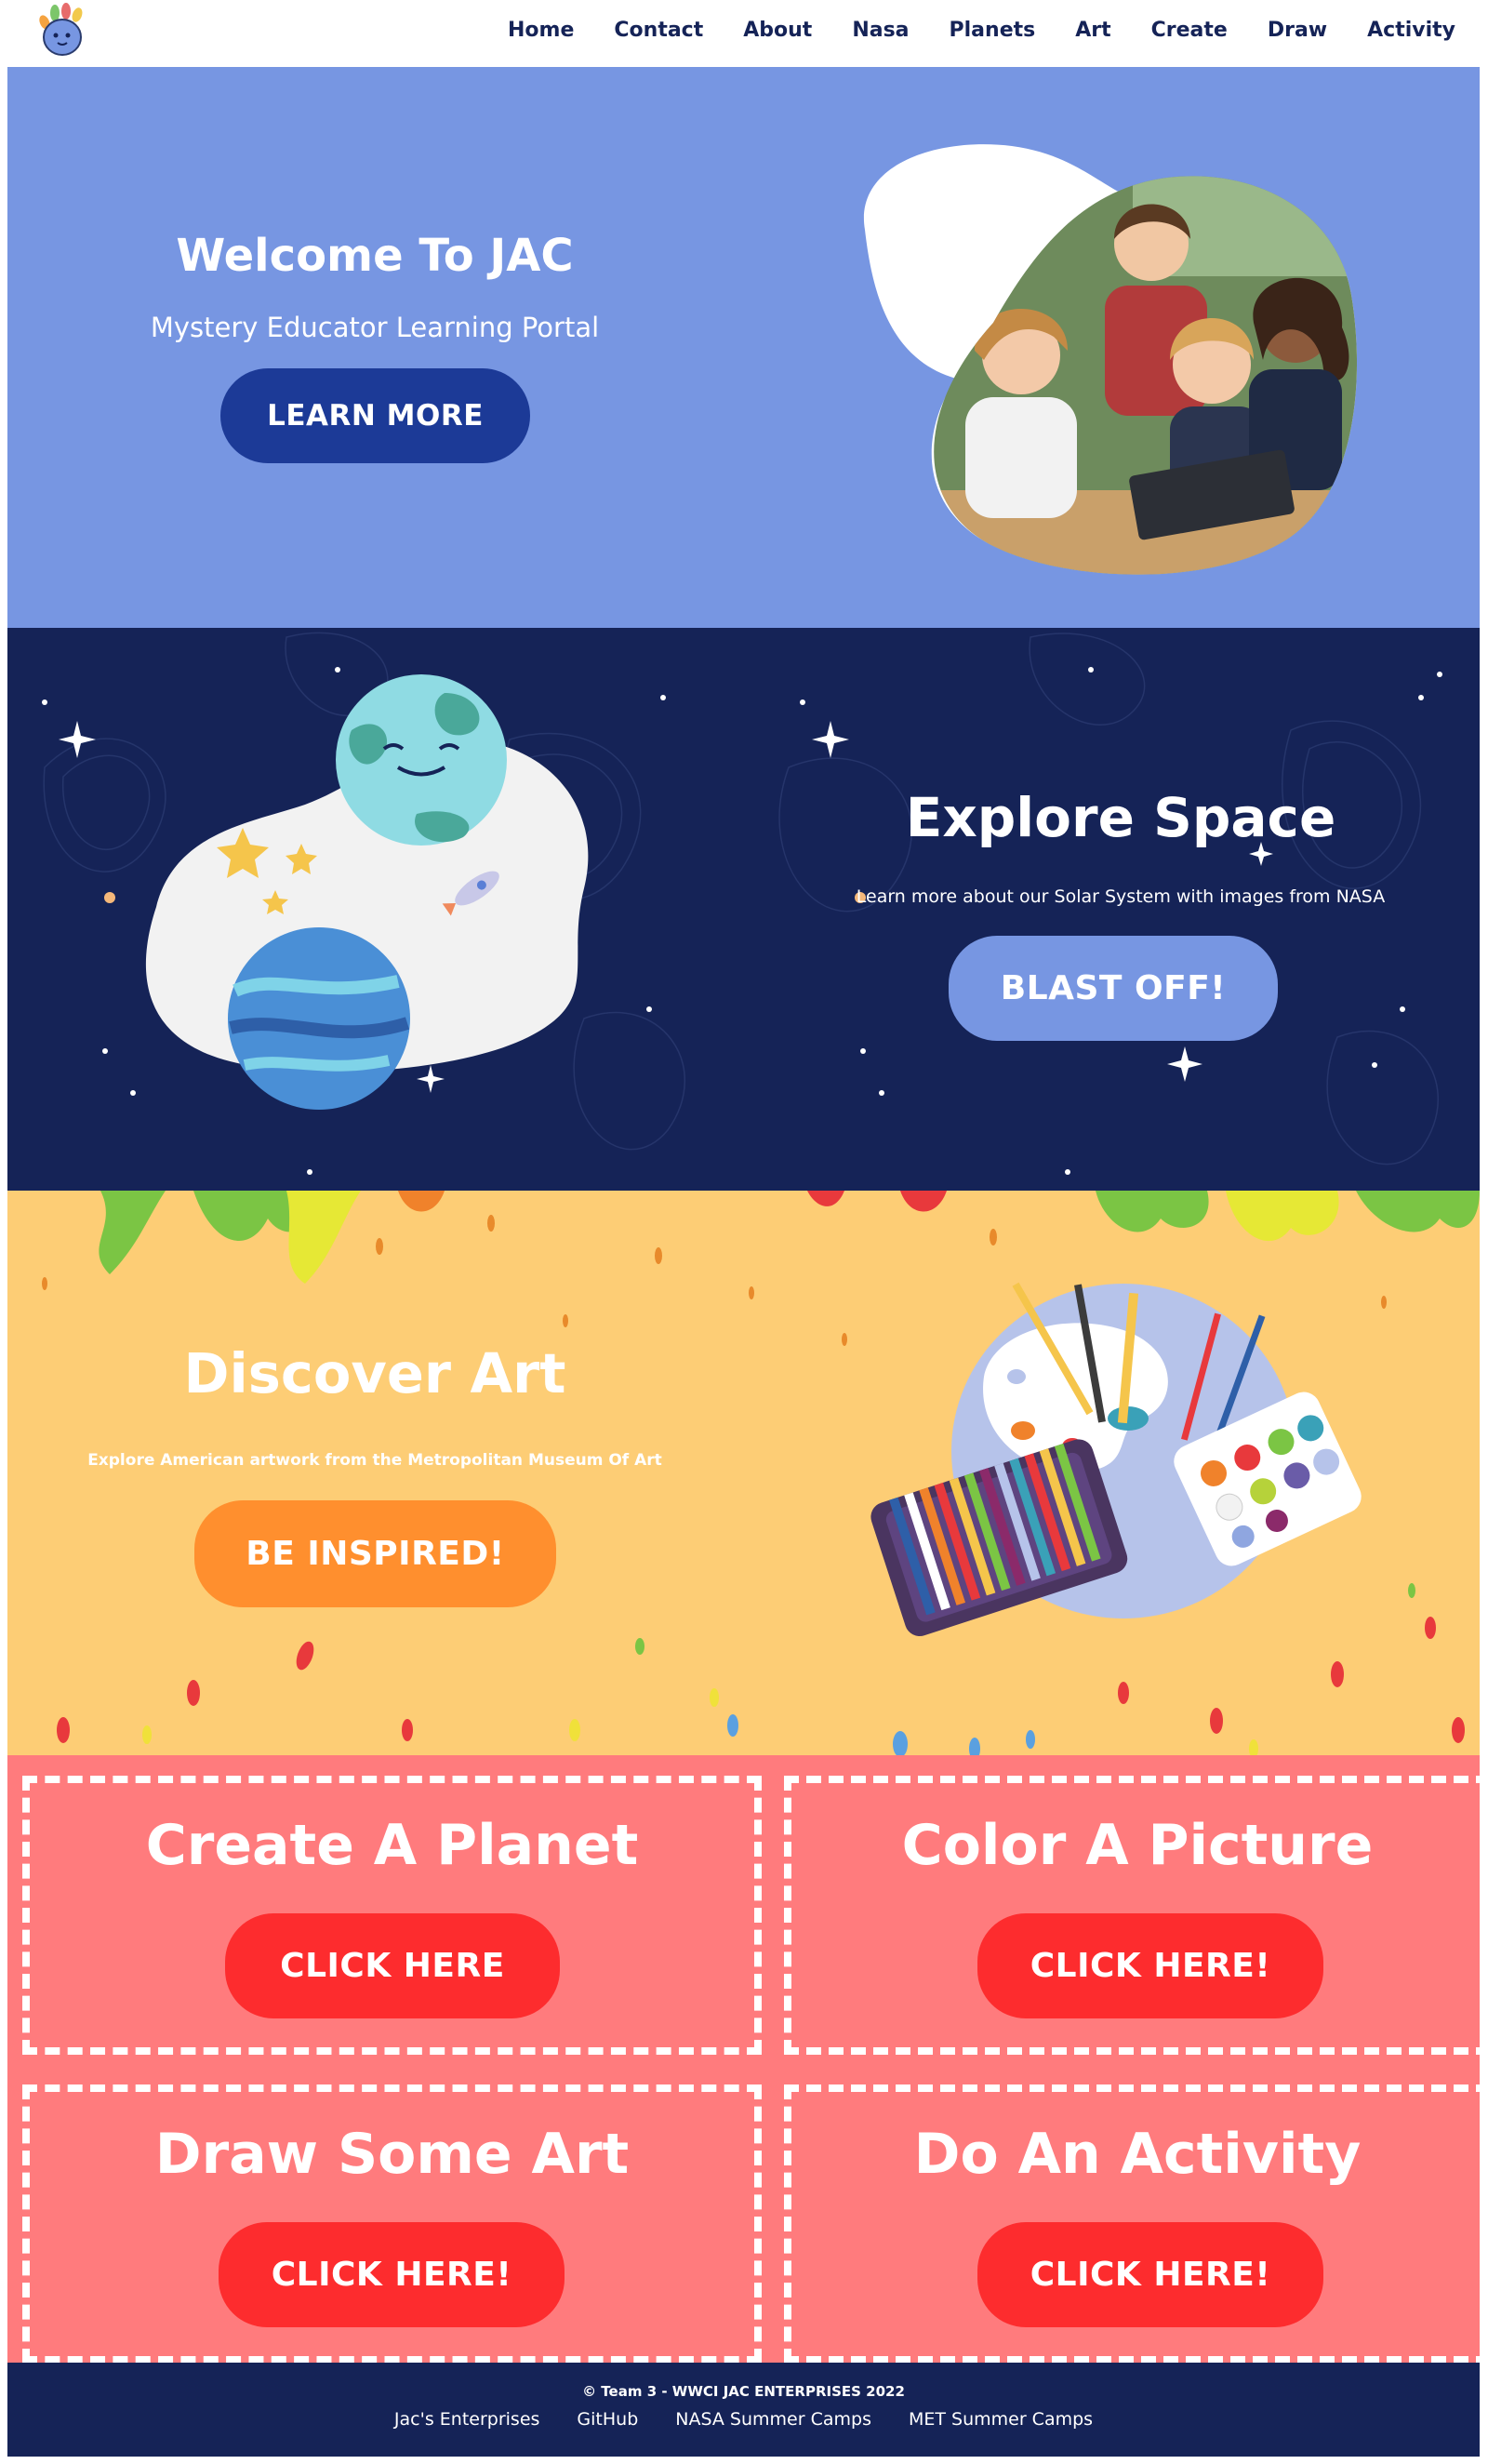 The height and width of the screenshot is (2464, 1488). What do you see at coordinates (1092, 30) in the screenshot?
I see `nav-link-art: Art` at bounding box center [1092, 30].